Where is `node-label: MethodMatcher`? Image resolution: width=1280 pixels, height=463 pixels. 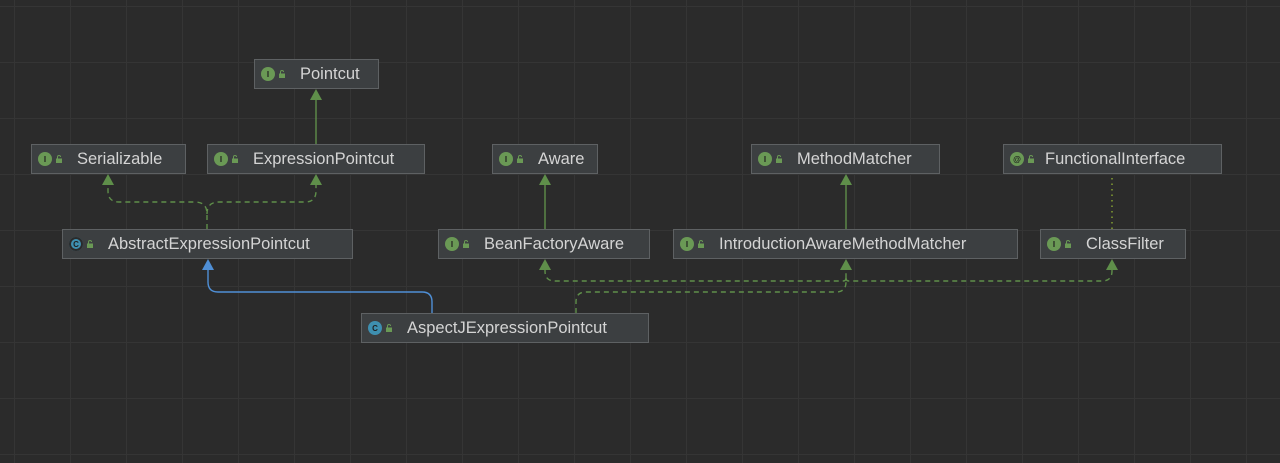 node-label: MethodMatcher is located at coordinates (854, 158).